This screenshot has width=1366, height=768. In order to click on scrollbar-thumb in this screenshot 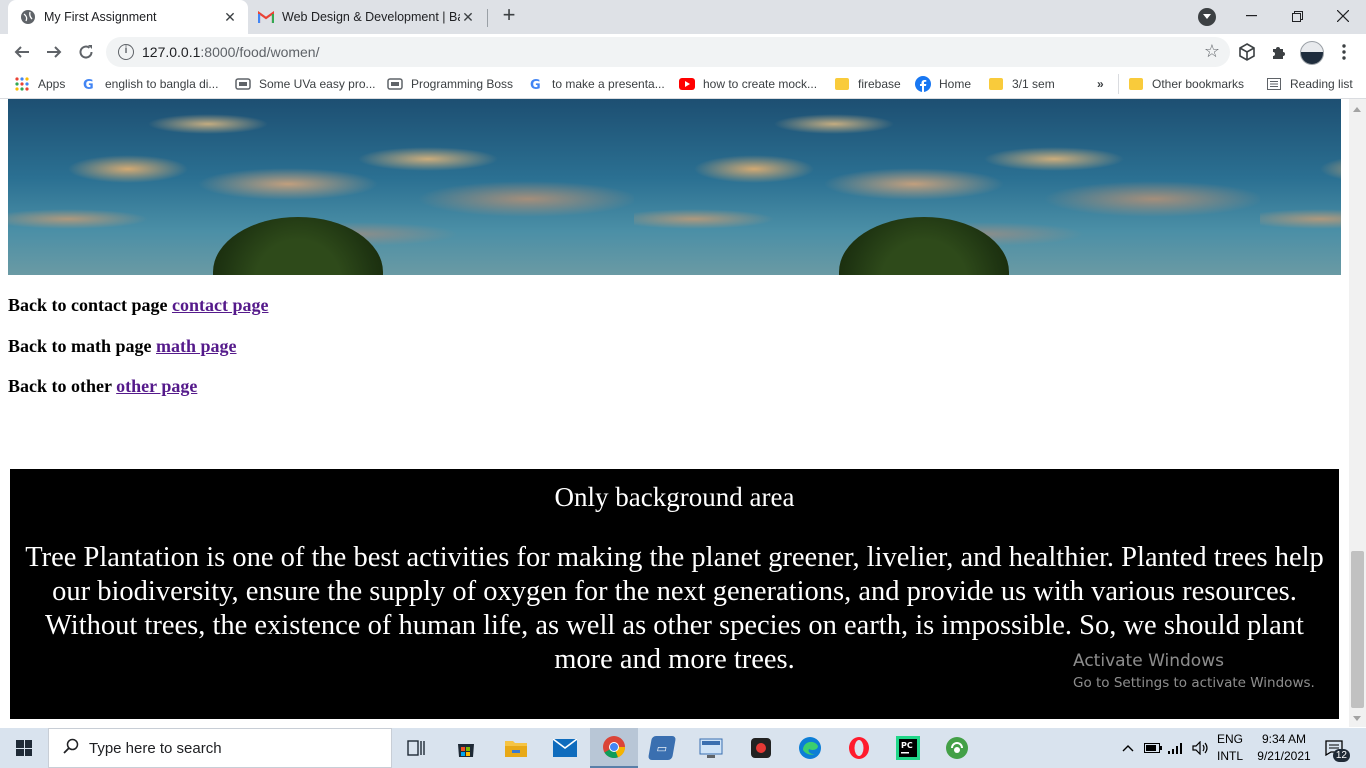, I will do `click(1357, 629)`.